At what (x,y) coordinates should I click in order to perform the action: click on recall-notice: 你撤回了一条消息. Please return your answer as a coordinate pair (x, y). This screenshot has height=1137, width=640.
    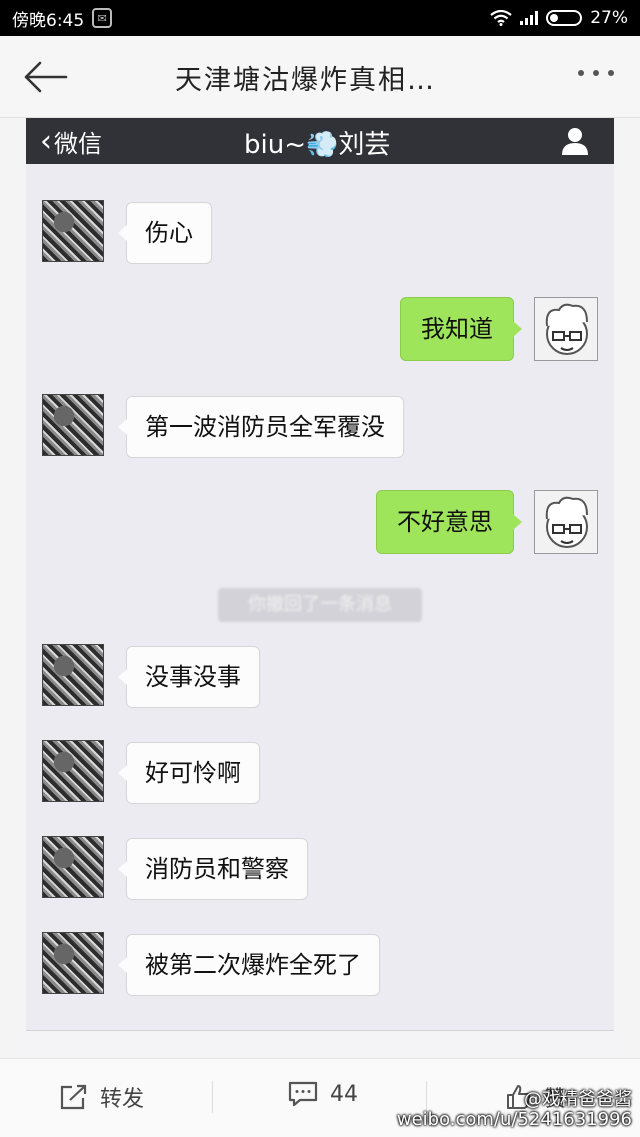
    Looking at the image, I should click on (320, 605).